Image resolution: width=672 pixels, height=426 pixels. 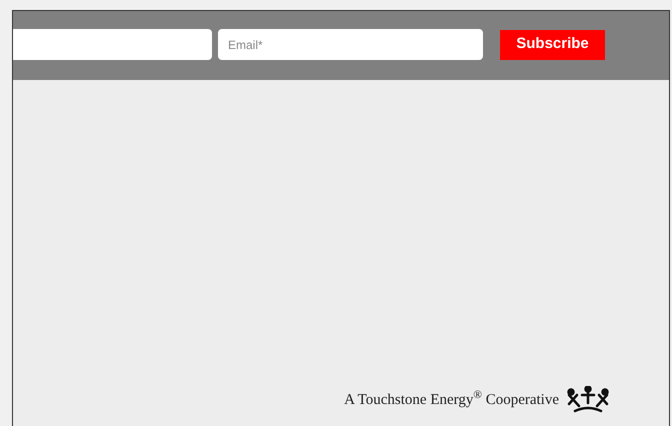 What do you see at coordinates (451, 399) in the screenshot?
I see `tagline: A Touchstone Energy$^{®}$ Cooperative` at bounding box center [451, 399].